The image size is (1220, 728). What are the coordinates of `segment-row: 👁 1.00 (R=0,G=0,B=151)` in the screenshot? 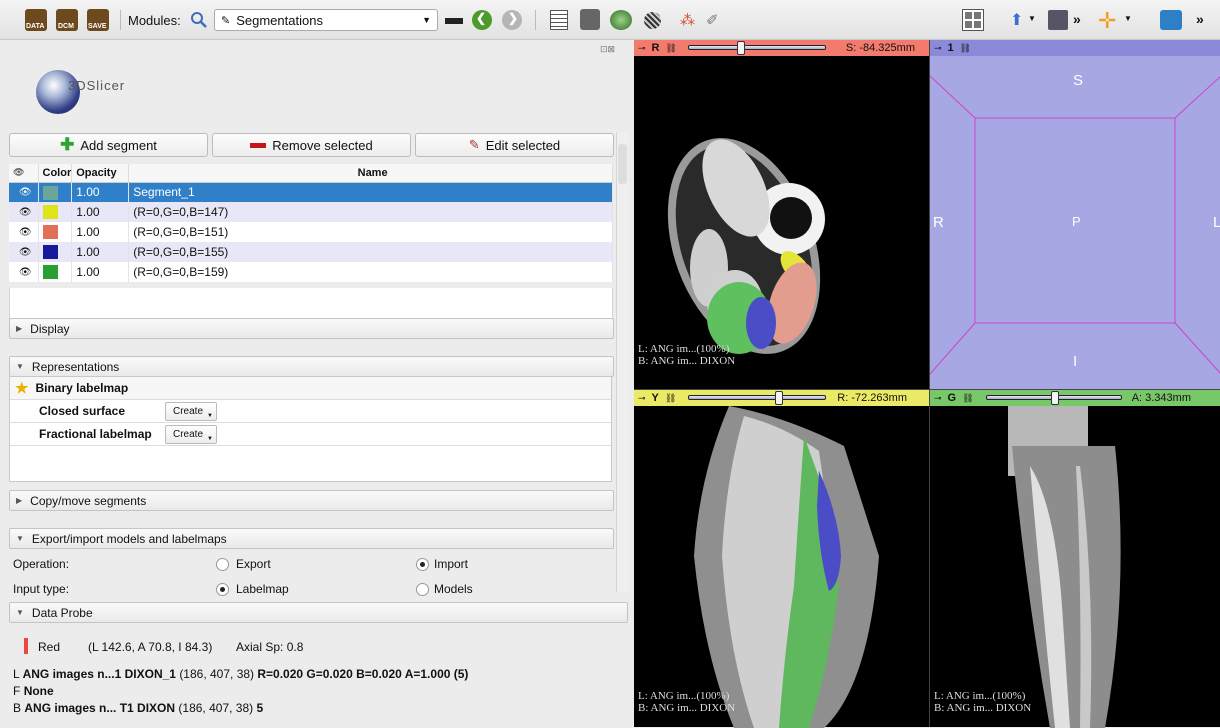 It's located at (311, 232).